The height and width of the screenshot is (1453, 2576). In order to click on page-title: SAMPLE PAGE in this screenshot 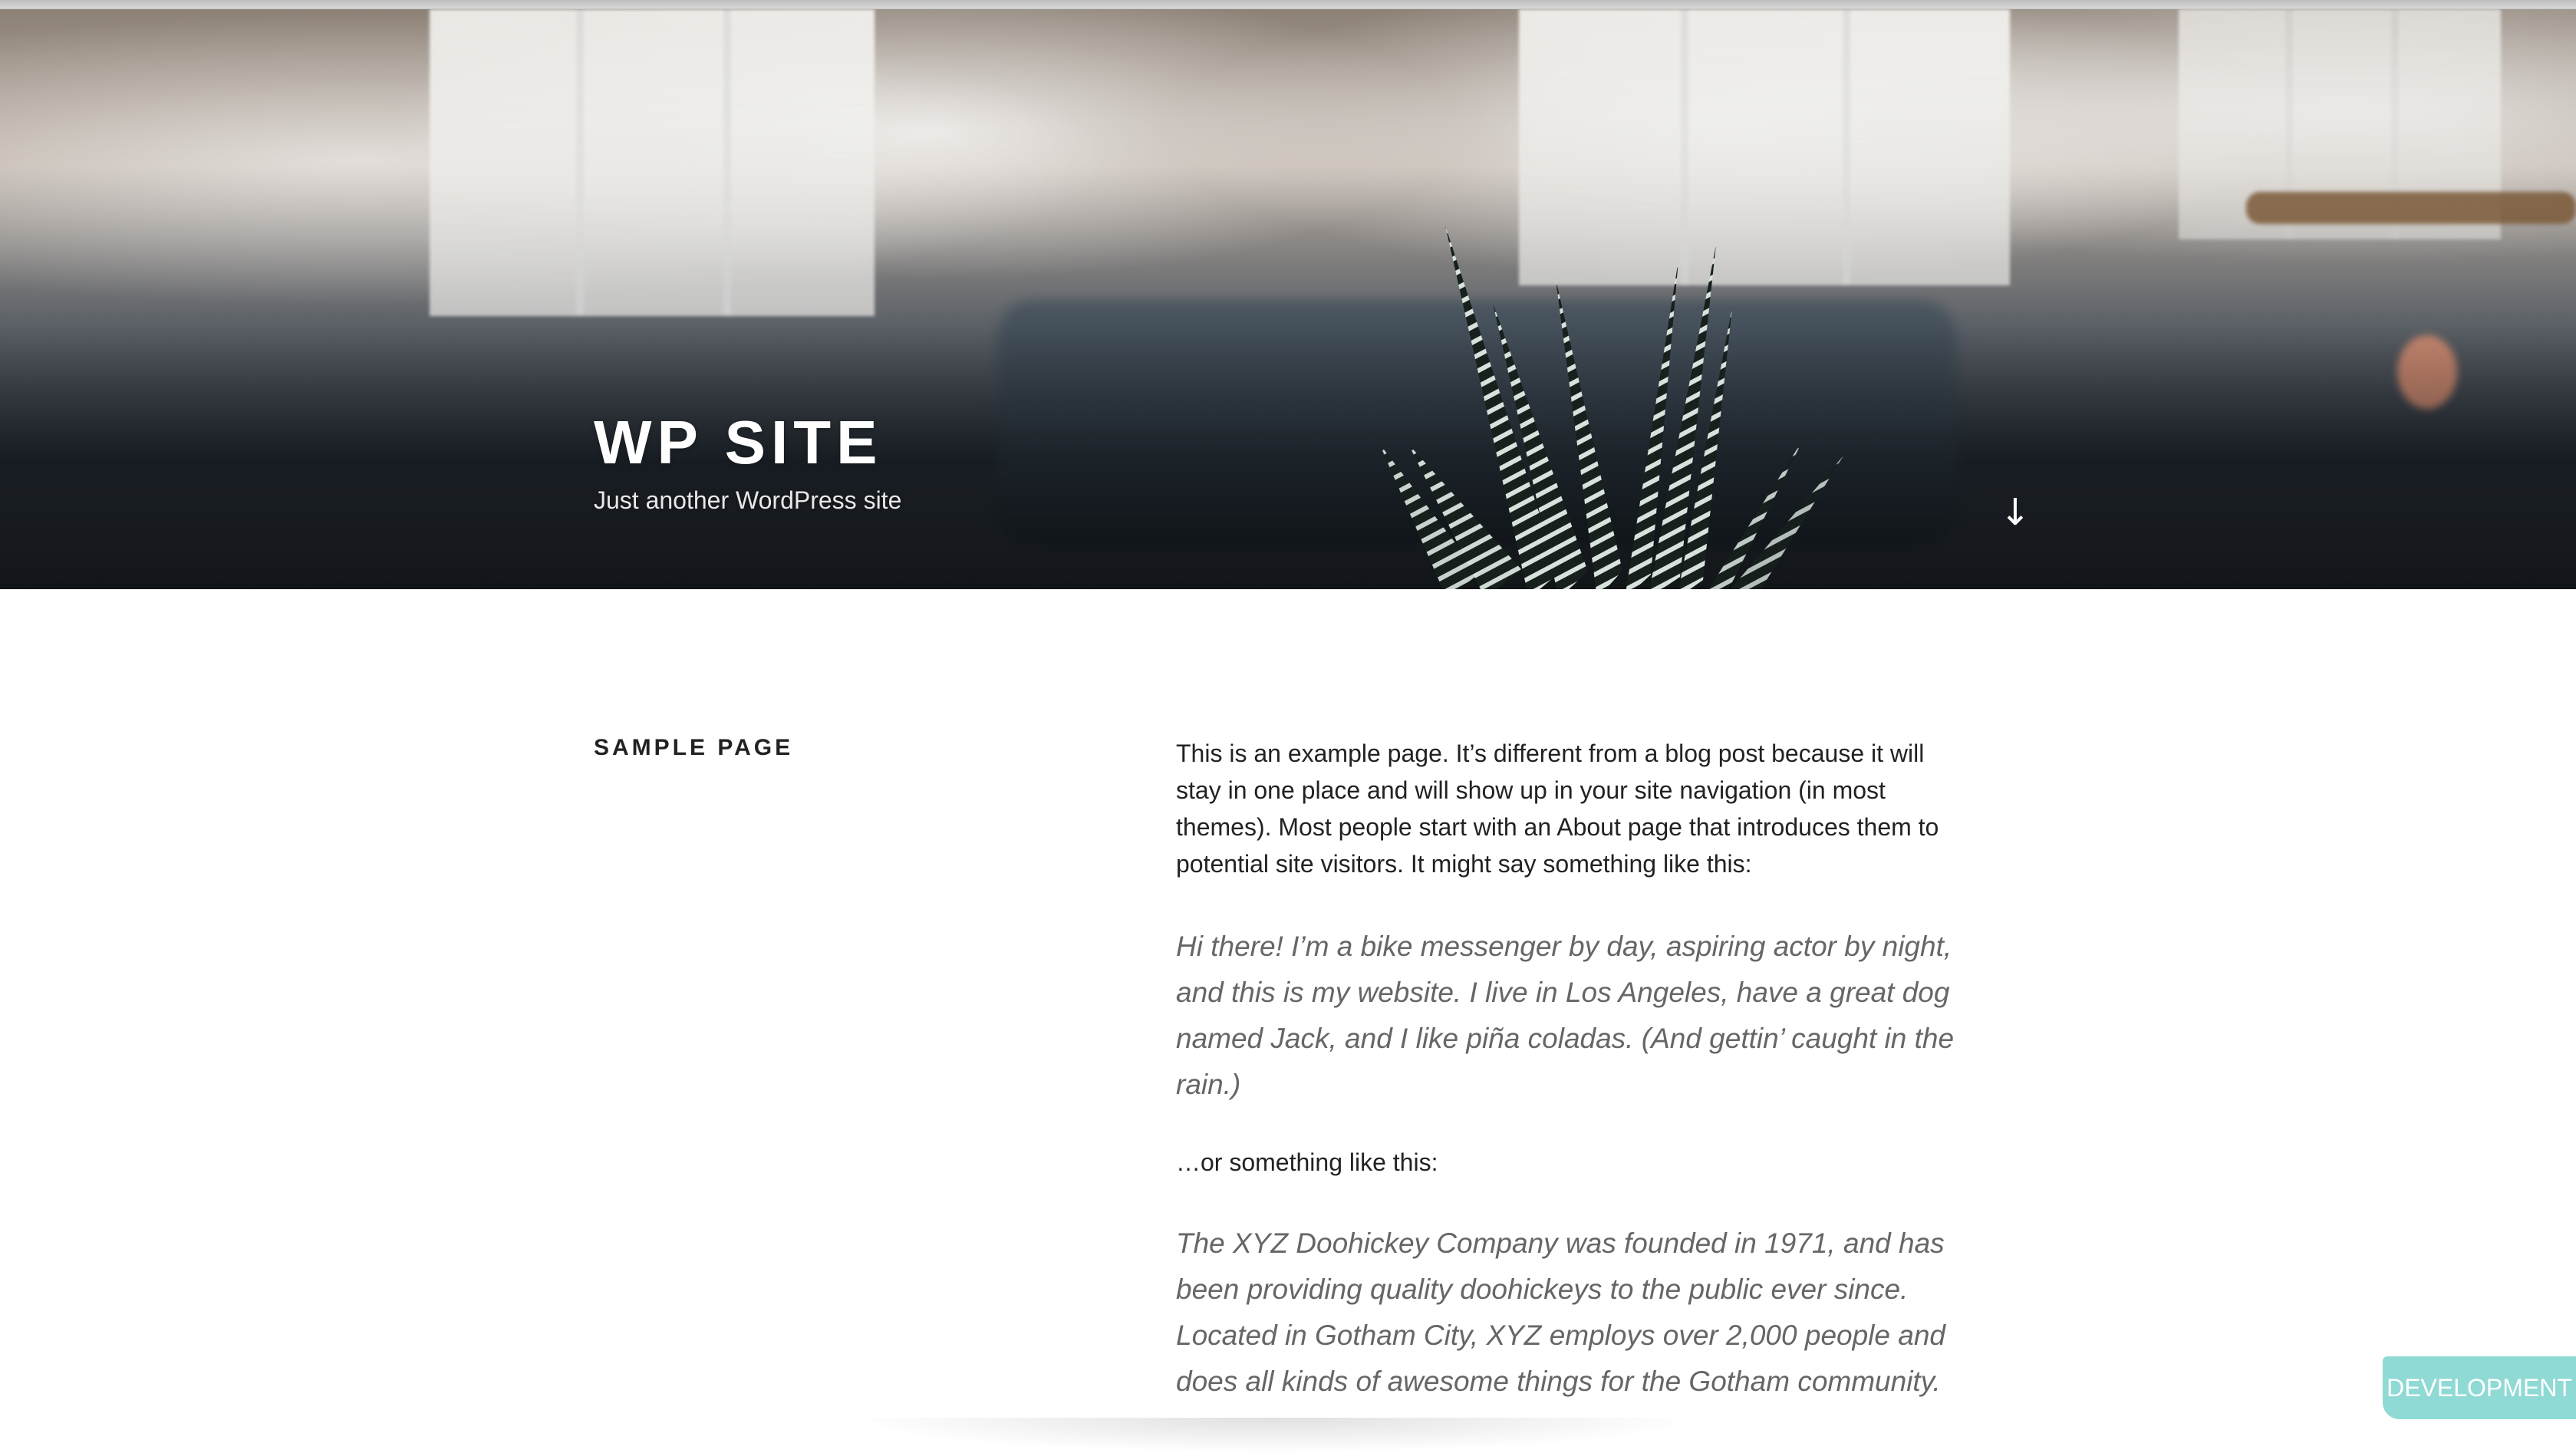, I will do `click(694, 748)`.